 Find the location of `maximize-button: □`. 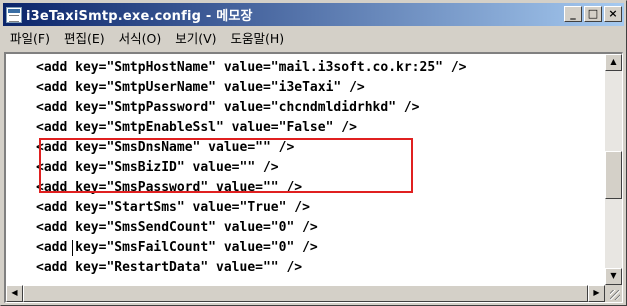

maximize-button: □ is located at coordinates (593, 14).